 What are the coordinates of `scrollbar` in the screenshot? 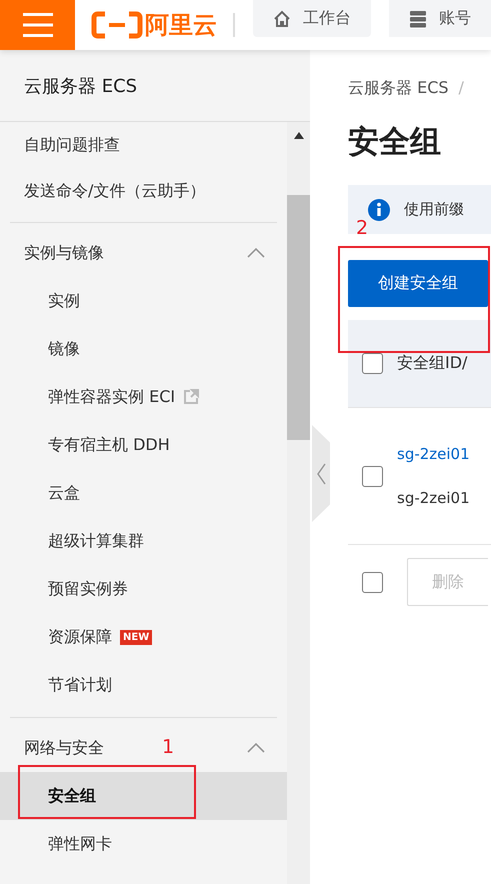 It's located at (298, 503).